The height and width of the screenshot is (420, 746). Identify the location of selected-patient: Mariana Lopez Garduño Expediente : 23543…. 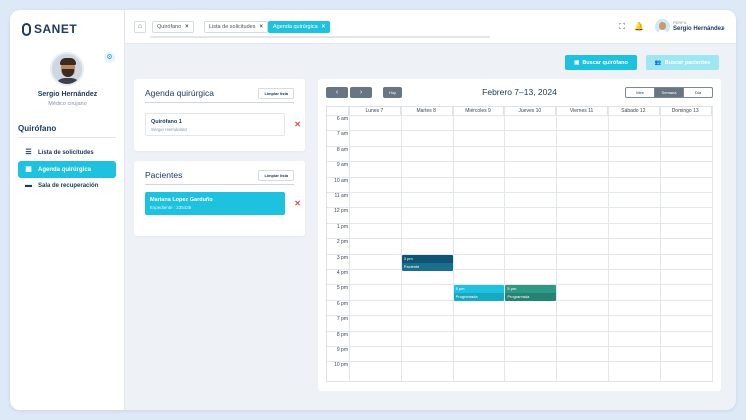
(215, 203).